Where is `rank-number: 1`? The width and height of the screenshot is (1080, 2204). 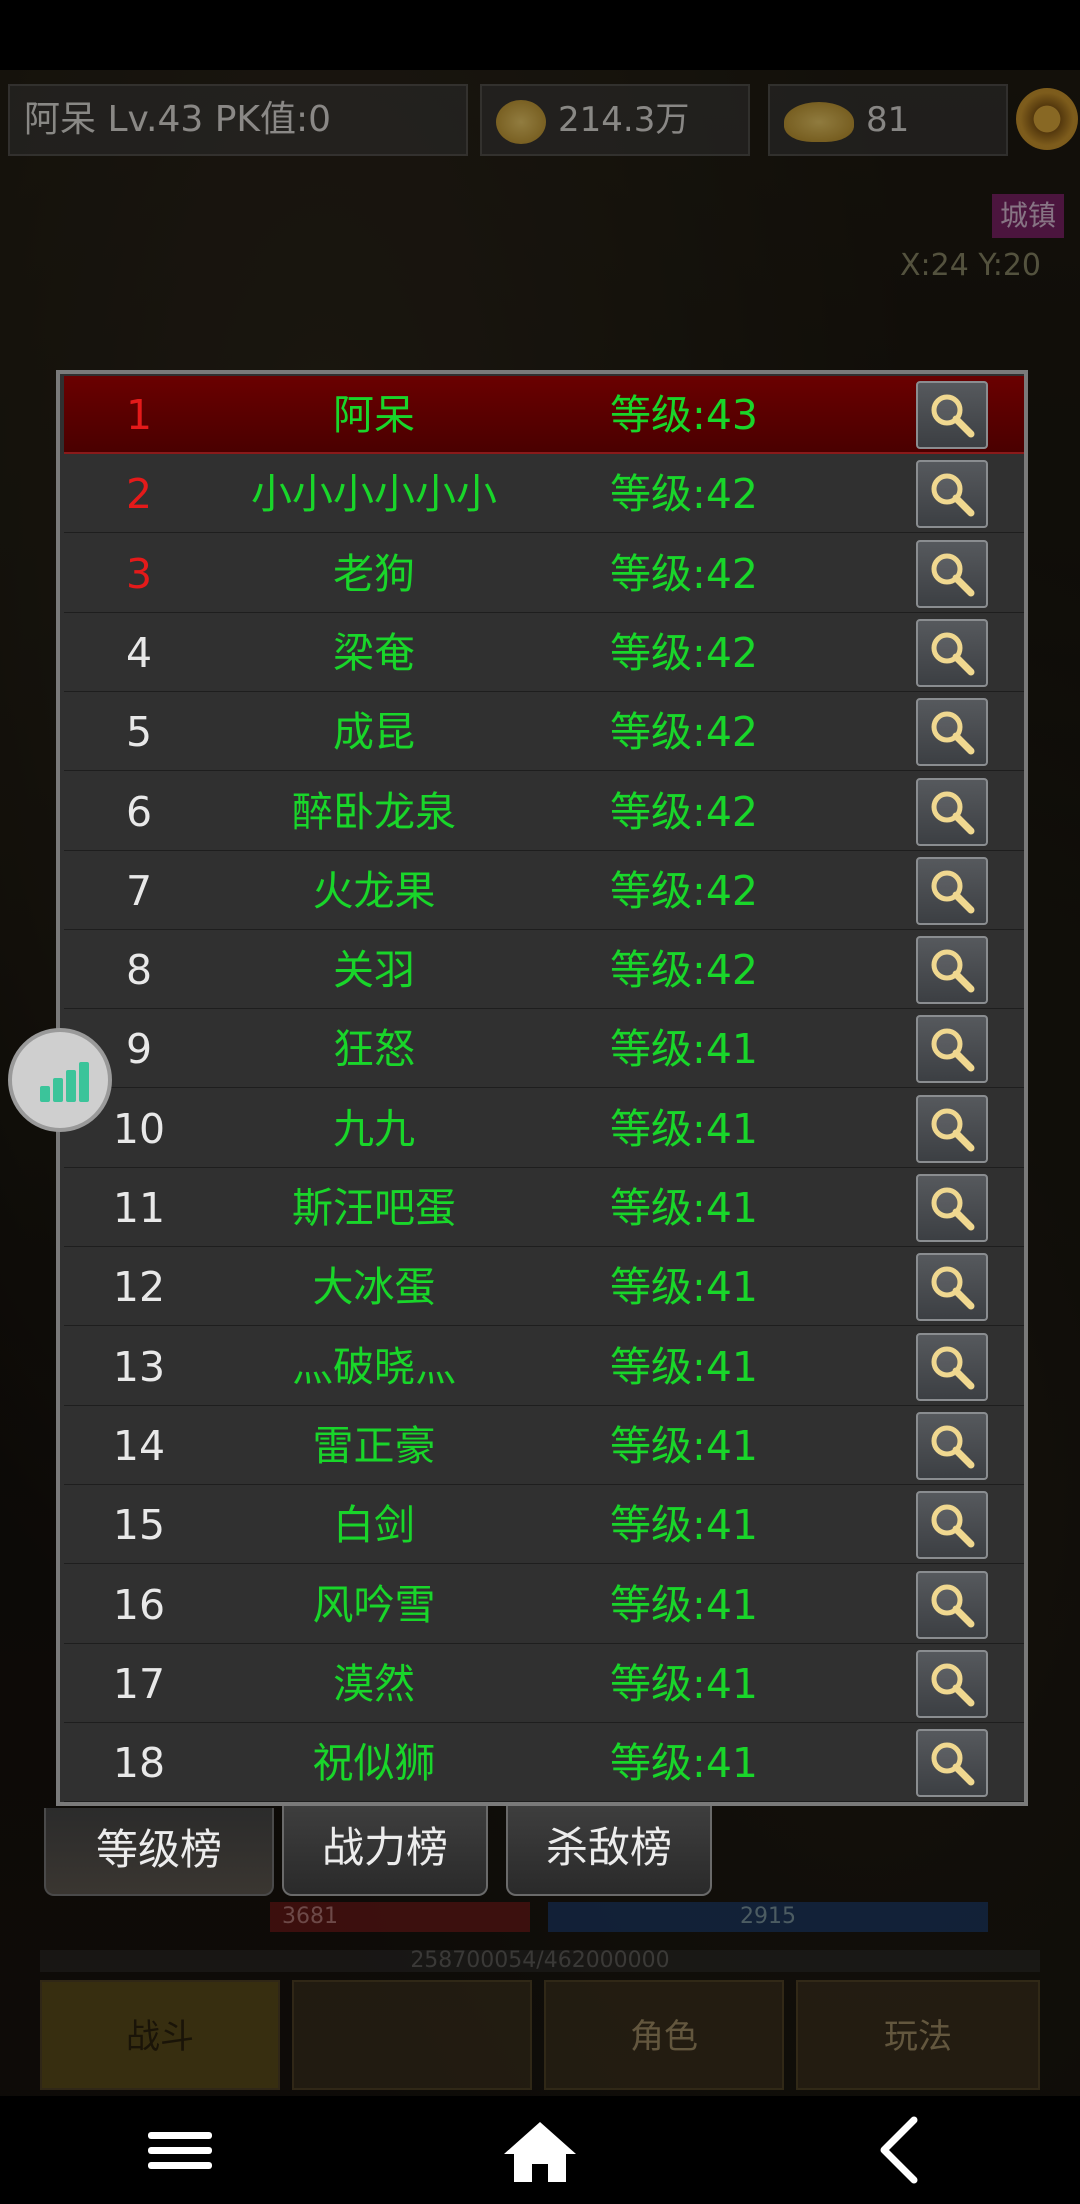
rank-number: 1 is located at coordinates (139, 415).